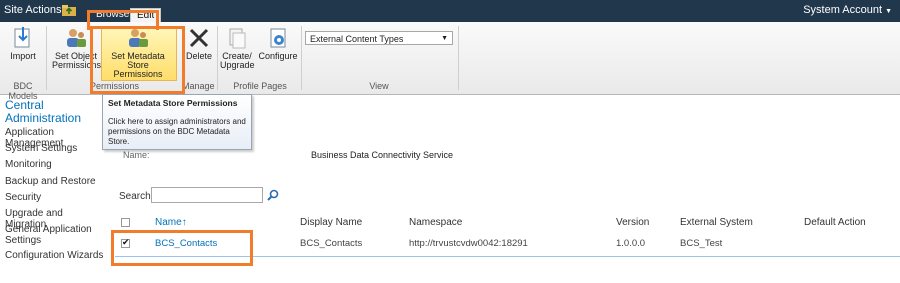  Describe the element at coordinates (331, 222) in the screenshot. I see `column-header-display-name: Display Name` at that location.